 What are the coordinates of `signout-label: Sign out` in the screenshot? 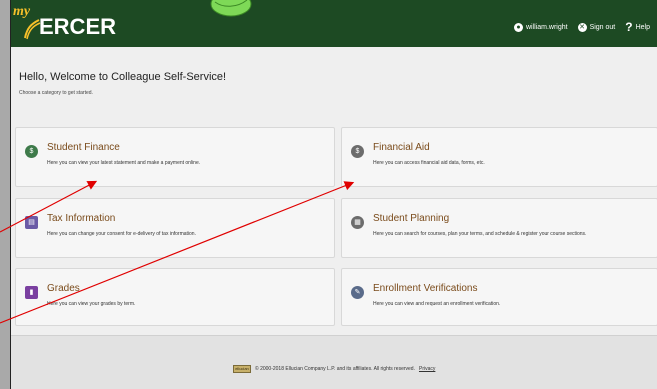 It's located at (602, 27).